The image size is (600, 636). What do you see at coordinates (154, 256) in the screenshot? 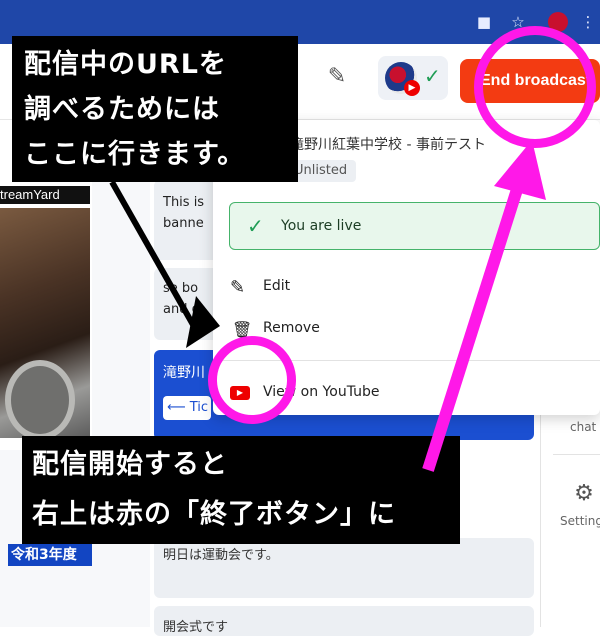
I see `black-arrow-line` at bounding box center [154, 256].